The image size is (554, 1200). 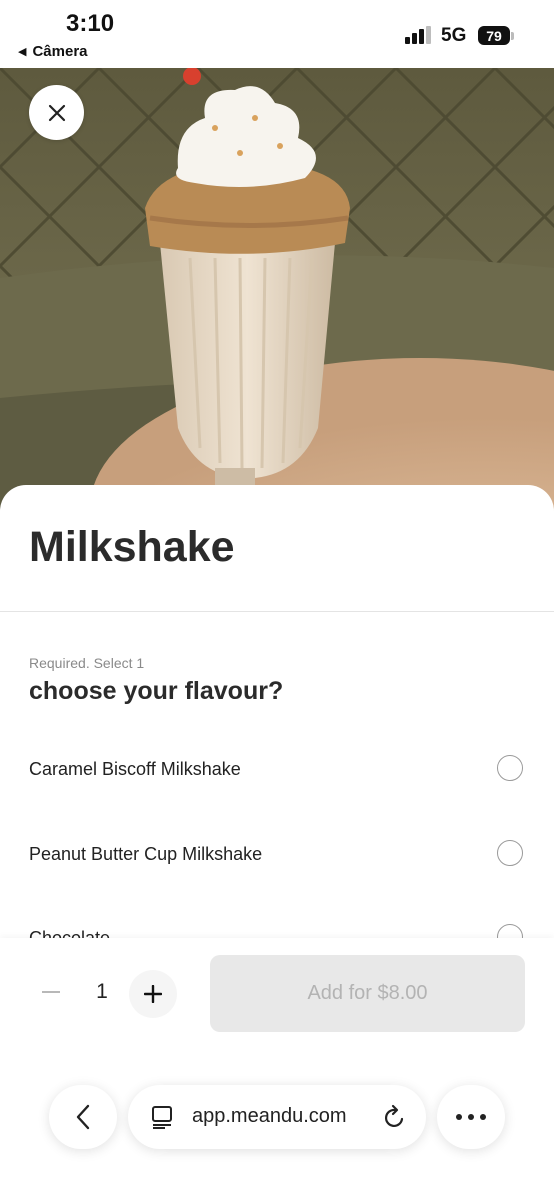 What do you see at coordinates (156, 691) in the screenshot?
I see `option-question: choose your flavour?` at bounding box center [156, 691].